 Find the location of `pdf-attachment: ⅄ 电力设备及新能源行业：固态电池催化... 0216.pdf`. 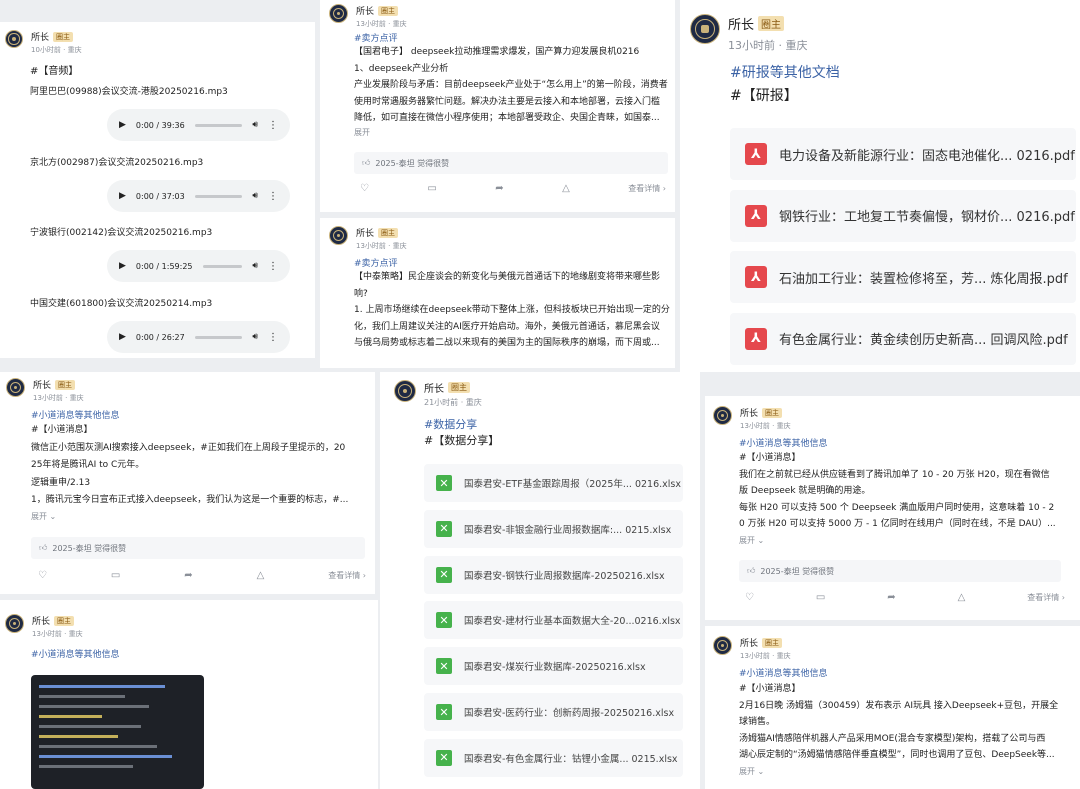

pdf-attachment: ⅄ 电力设备及新能源行业：固态电池催化... 0216.pdf is located at coordinates (903, 154).